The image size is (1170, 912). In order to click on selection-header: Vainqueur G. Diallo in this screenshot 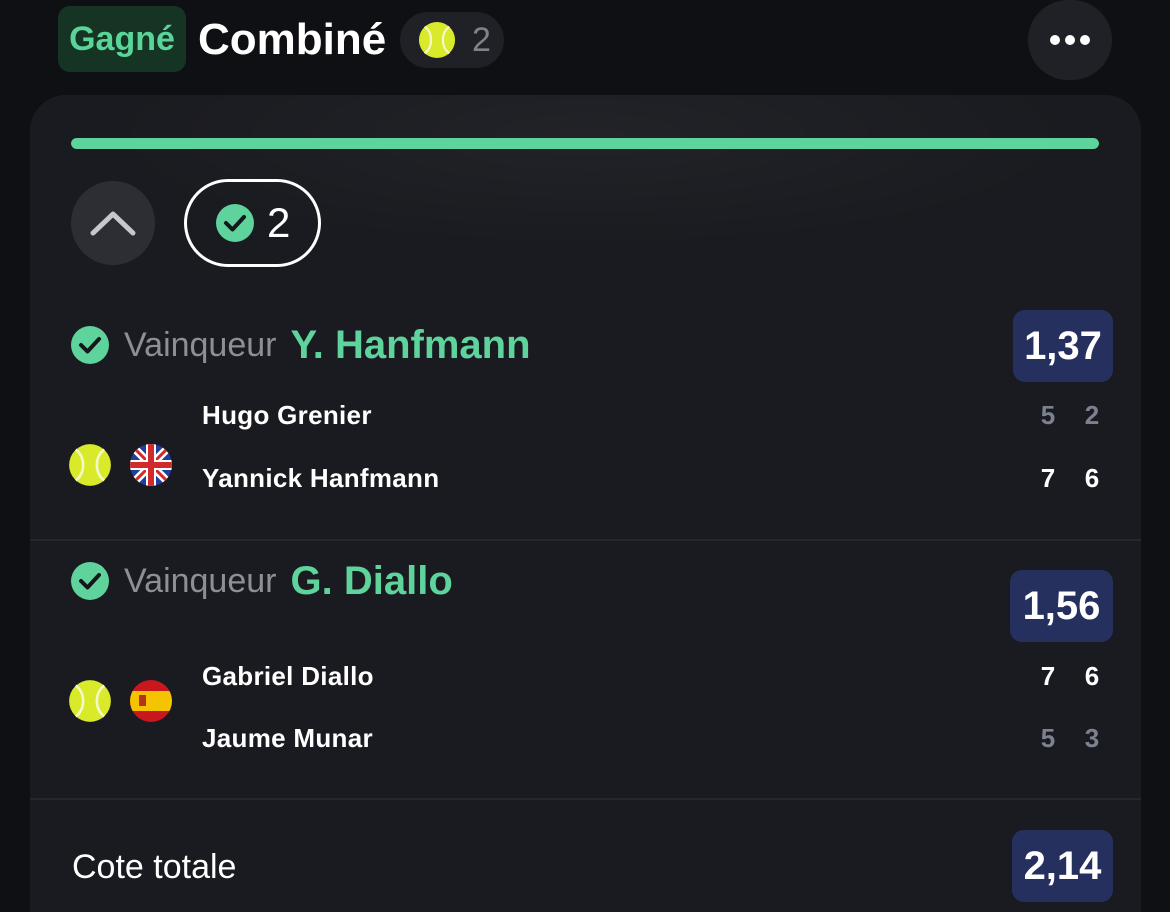, I will do `click(261, 581)`.